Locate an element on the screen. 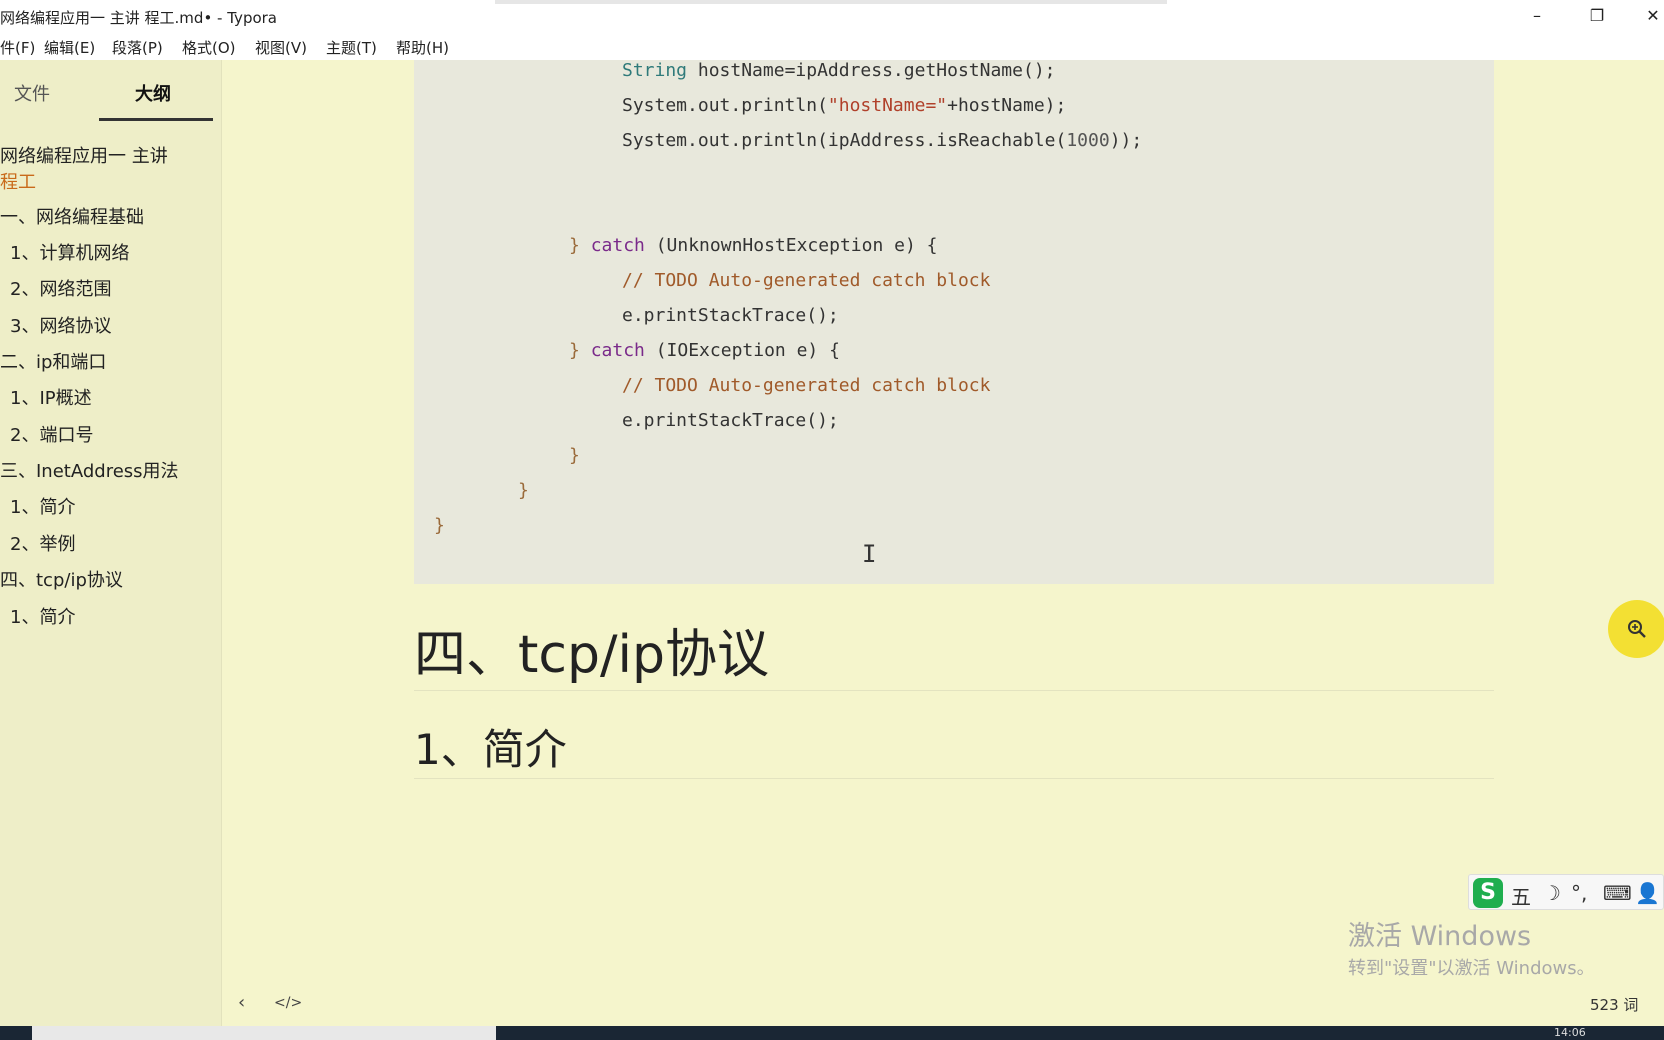  menu-bar: 件(F) 编辑(E) 段落(P) 格式(O) 视图(V) 主题(T) 帮助(H) is located at coordinates (832, 46).